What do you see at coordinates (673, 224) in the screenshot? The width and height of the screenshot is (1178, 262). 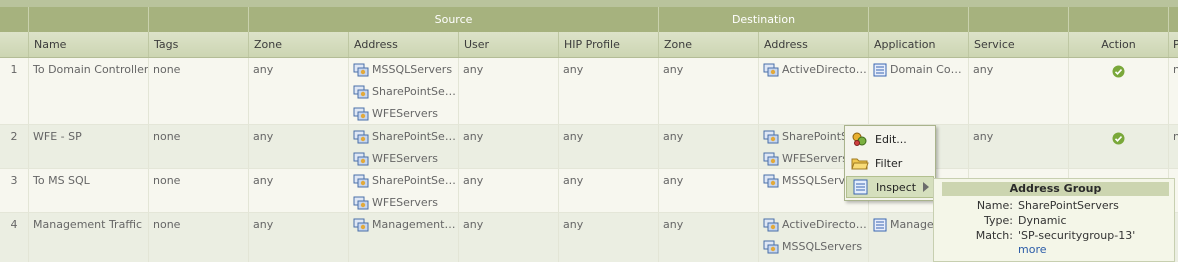 I see `destination-zone-text: any` at bounding box center [673, 224].